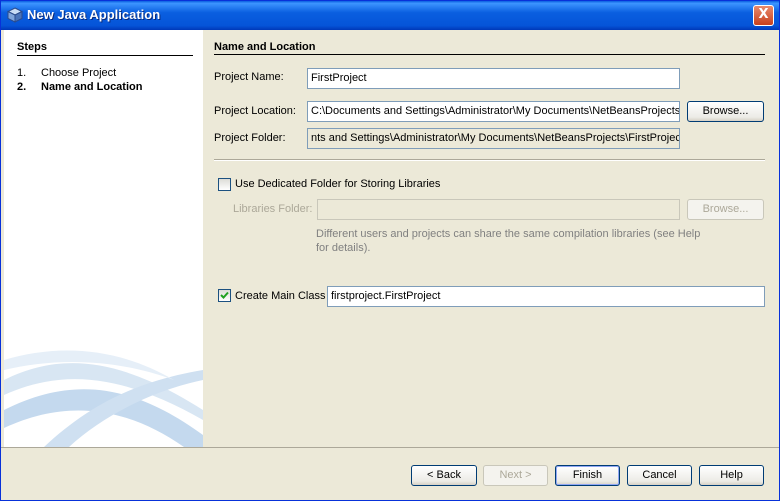 The height and width of the screenshot is (501, 780). What do you see at coordinates (15, 15) in the screenshot?
I see `java-cup-icon` at bounding box center [15, 15].